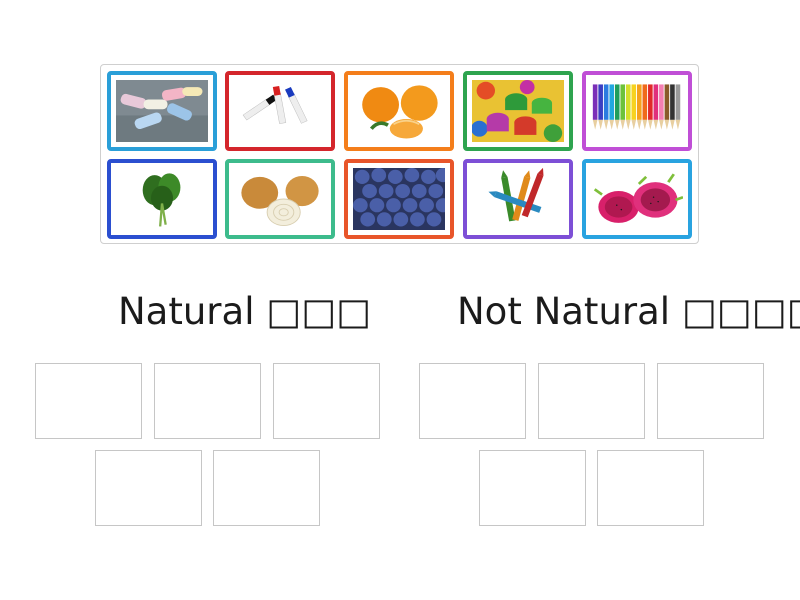  I want to click on chalk-image, so click(162, 111).